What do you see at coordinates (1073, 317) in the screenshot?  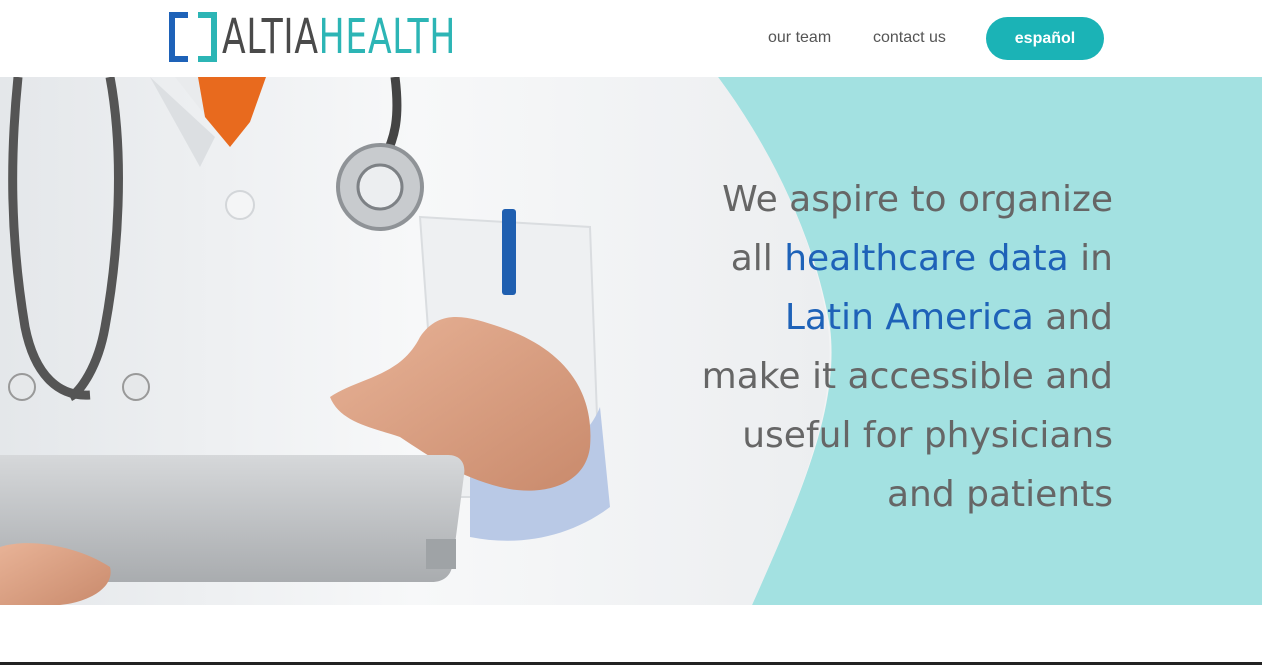 I see `tagline-text: and` at bounding box center [1073, 317].